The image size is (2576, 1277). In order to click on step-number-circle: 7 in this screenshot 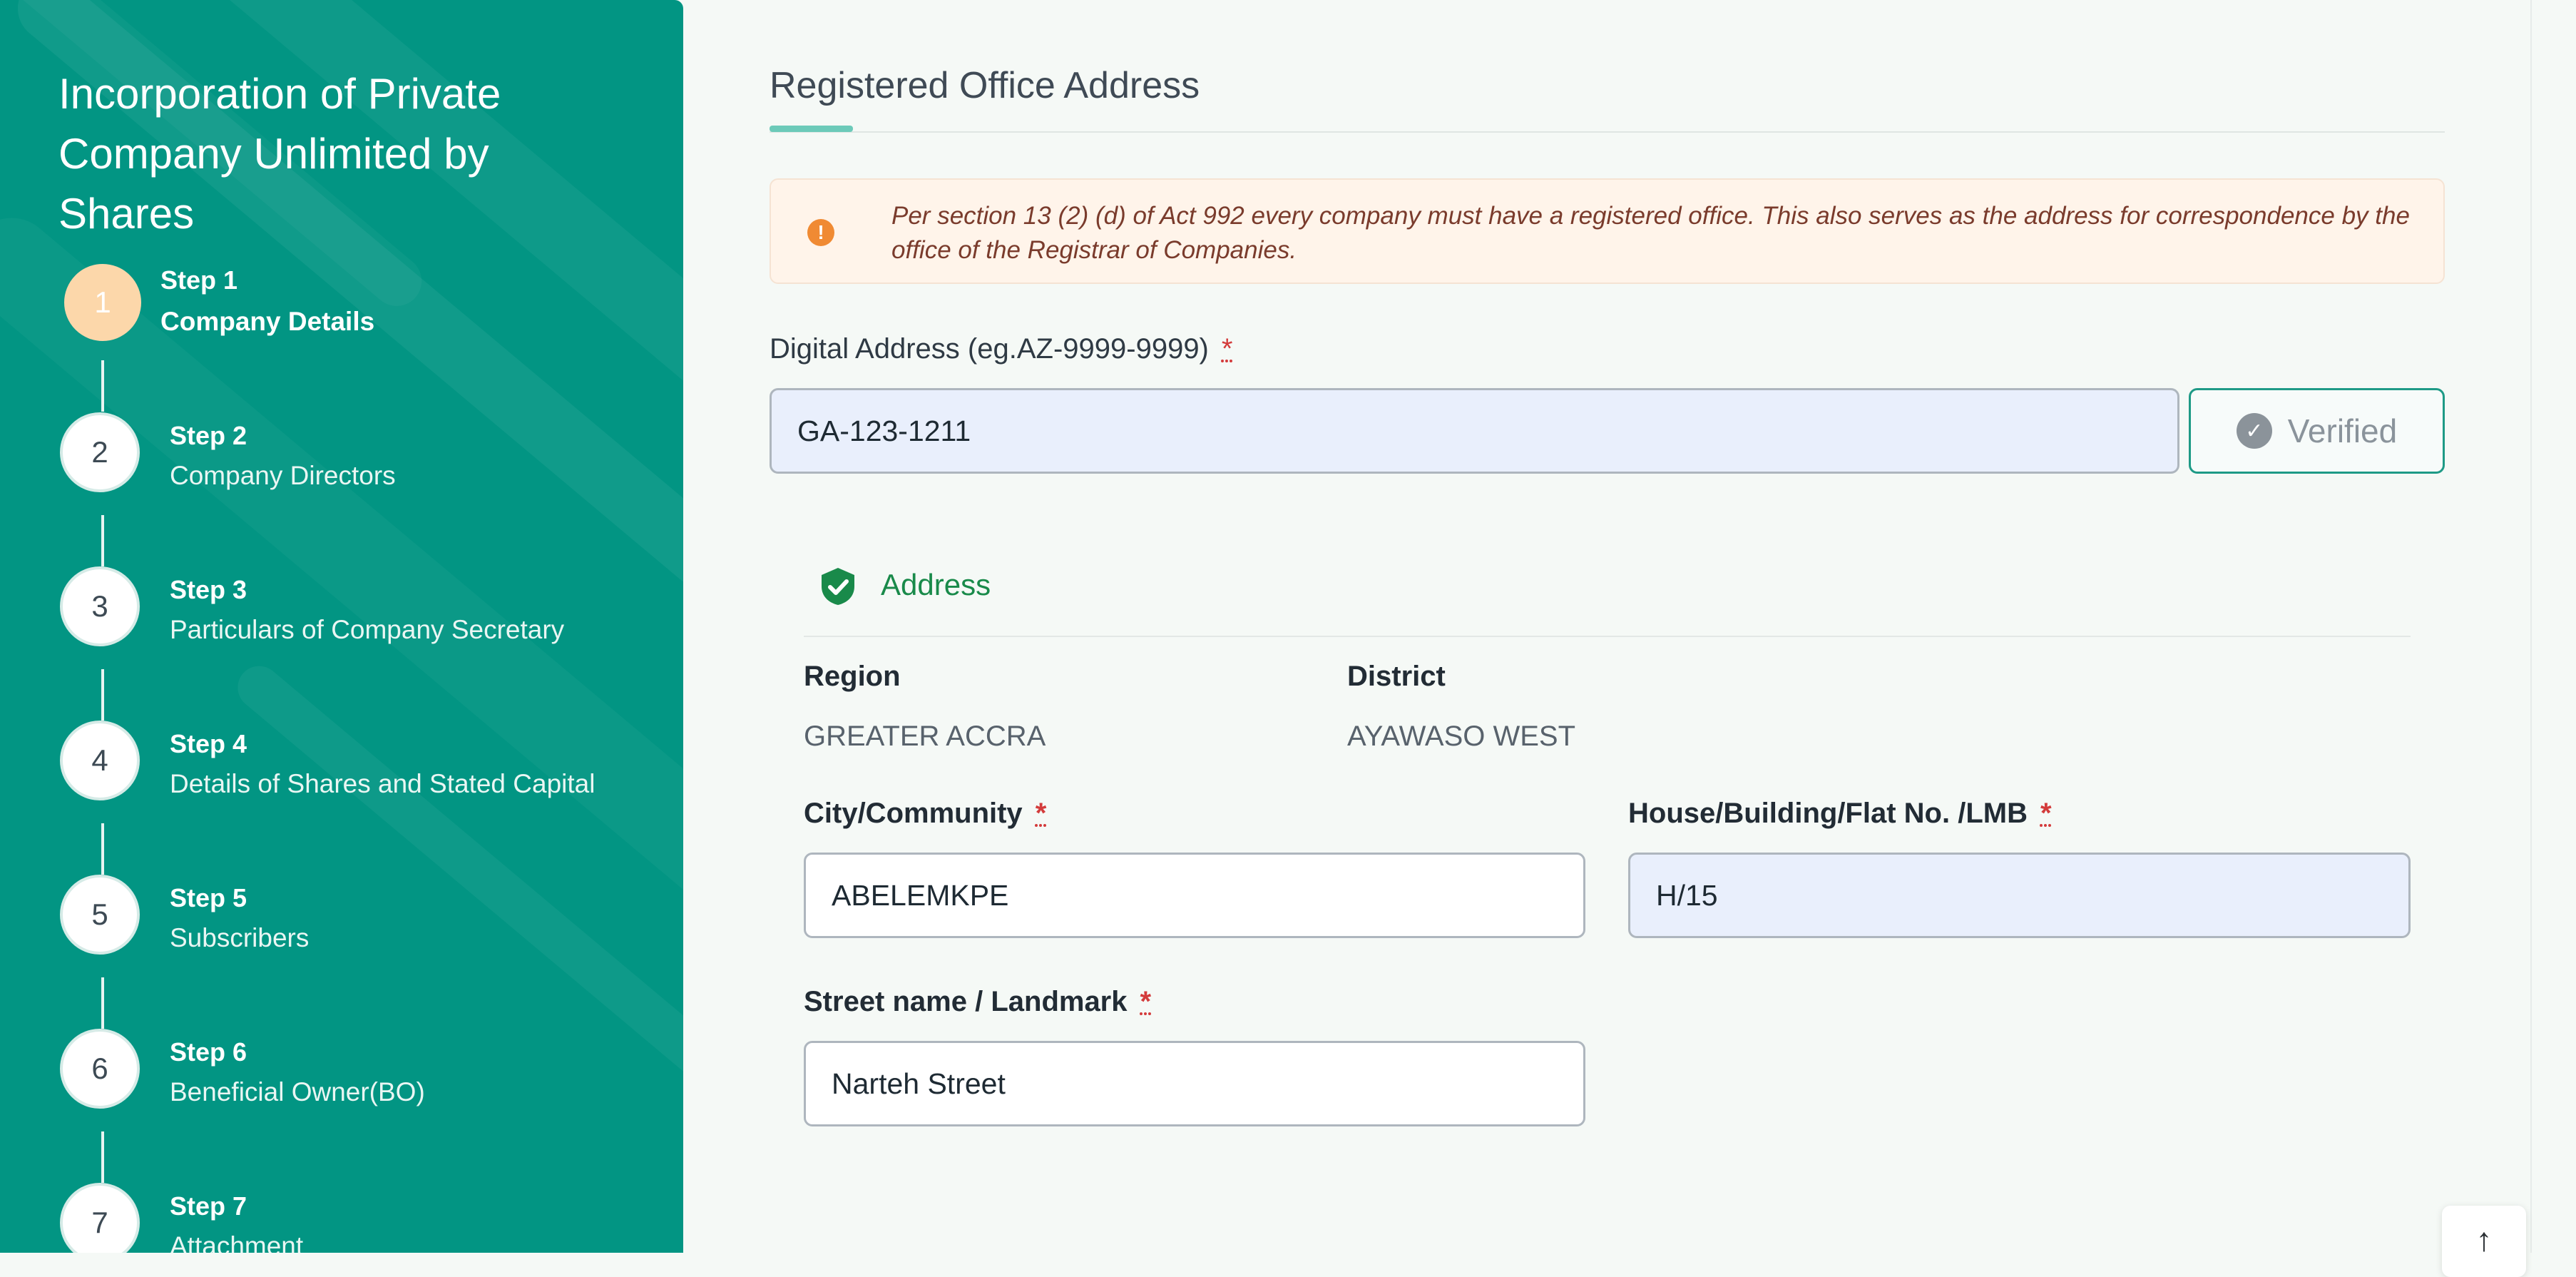, I will do `click(100, 1218)`.